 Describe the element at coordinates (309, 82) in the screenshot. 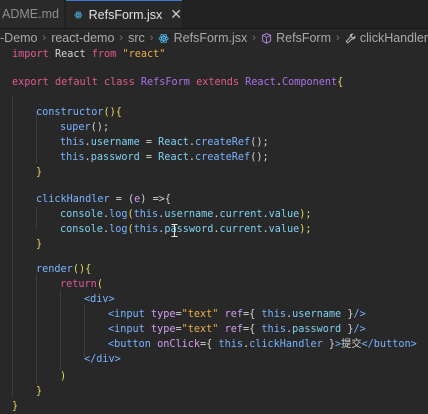

I see `token: Component` at that location.